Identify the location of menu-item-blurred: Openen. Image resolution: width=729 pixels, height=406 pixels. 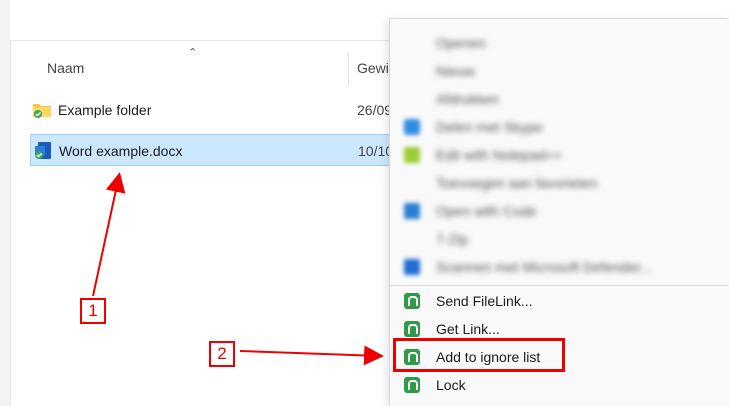
(559, 43).